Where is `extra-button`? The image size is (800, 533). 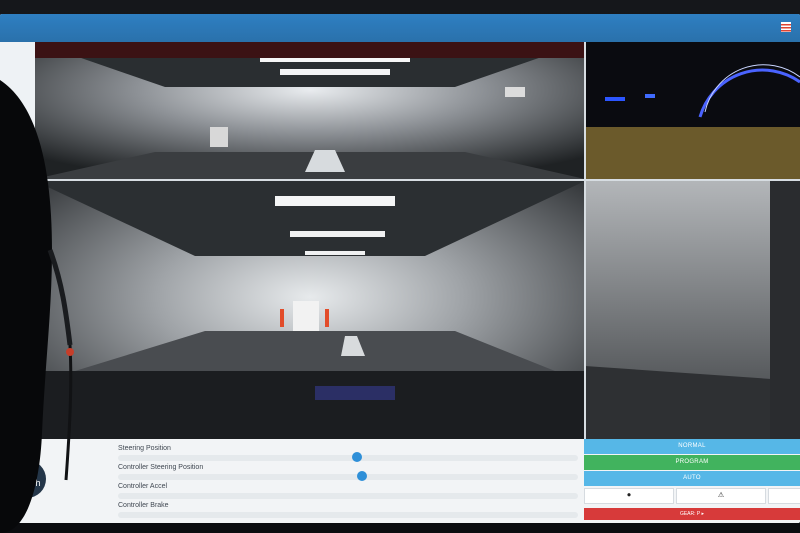 extra-button is located at coordinates (784, 496).